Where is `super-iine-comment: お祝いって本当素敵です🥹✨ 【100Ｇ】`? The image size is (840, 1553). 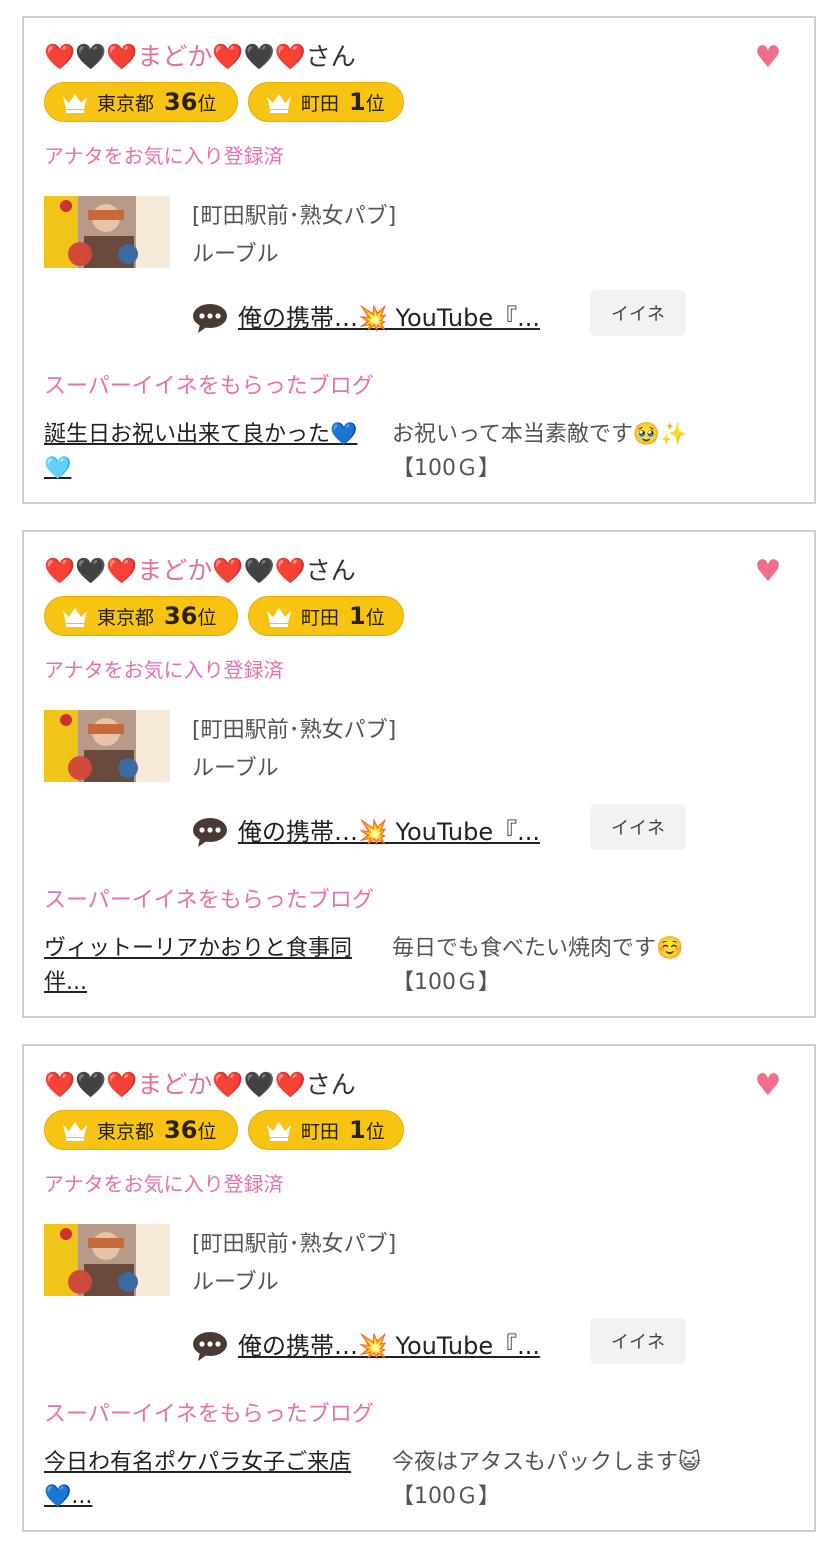
super-iine-comment: お祝いって本当素敵です🥹✨ 【100Ｇ】 is located at coordinates (592, 452).